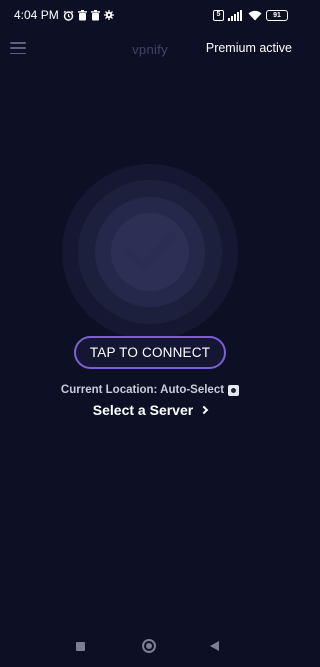 The width and height of the screenshot is (320, 667). Describe the element at coordinates (36, 15) in the screenshot. I see `status-time: 4:04 PM` at that location.